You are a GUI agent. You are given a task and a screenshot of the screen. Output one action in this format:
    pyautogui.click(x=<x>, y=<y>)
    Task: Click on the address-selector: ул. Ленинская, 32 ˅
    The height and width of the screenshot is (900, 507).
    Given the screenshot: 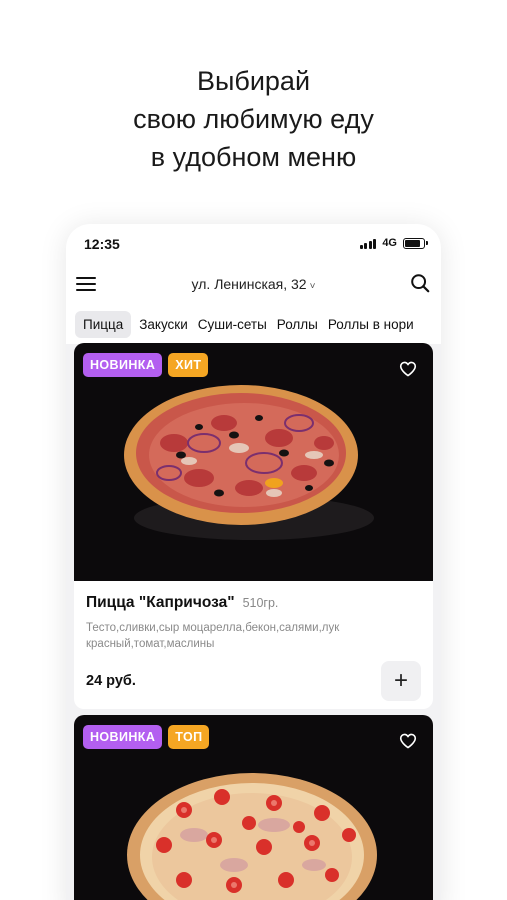 What is the action you would take?
    pyautogui.click(x=253, y=284)
    